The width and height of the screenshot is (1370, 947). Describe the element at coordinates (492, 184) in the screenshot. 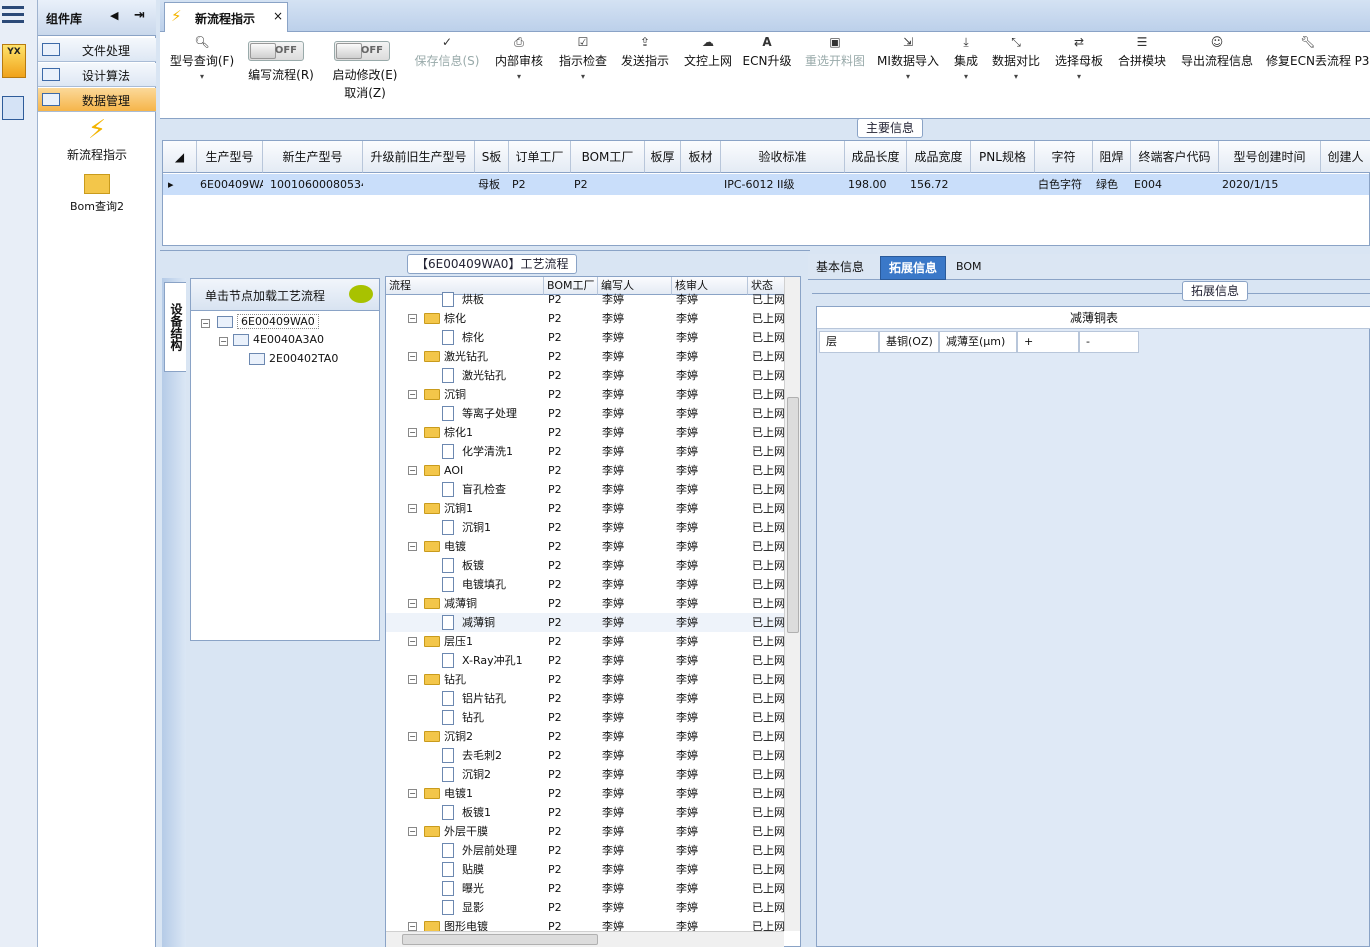

I see `cell: 母板` at that location.